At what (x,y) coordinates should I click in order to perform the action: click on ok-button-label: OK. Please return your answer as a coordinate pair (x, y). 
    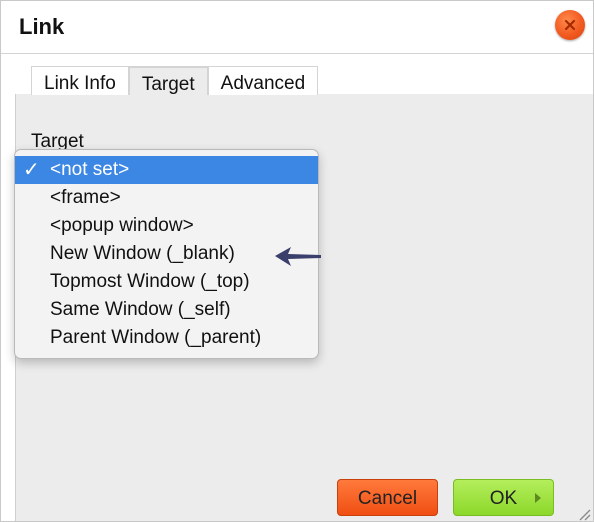
    Looking at the image, I should click on (503, 498).